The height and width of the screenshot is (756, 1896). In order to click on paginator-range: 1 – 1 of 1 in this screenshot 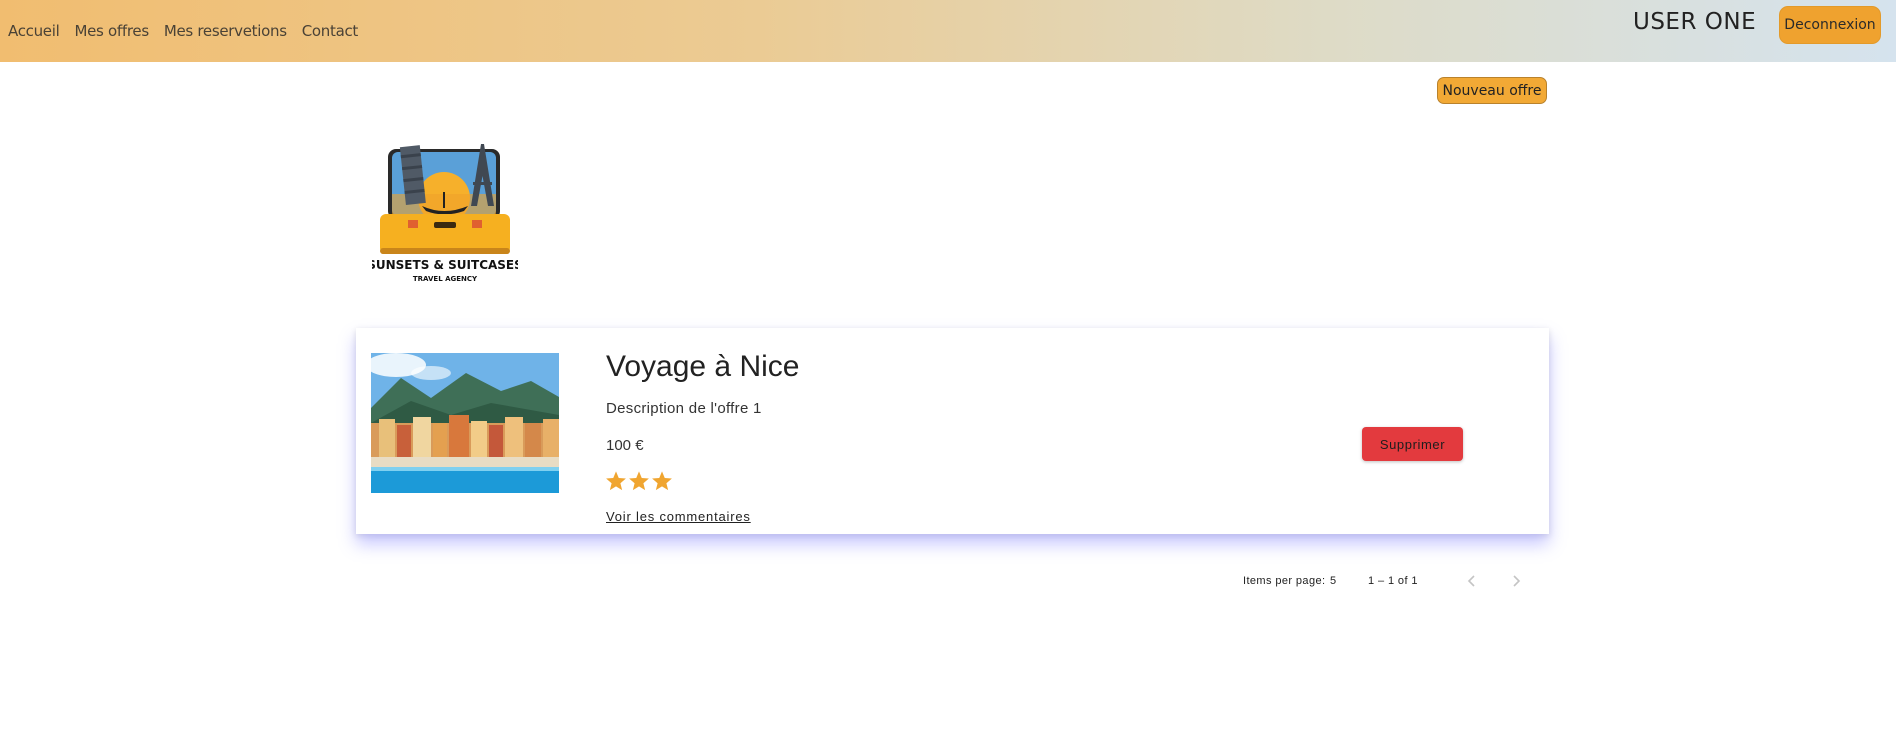, I will do `click(1393, 581)`.